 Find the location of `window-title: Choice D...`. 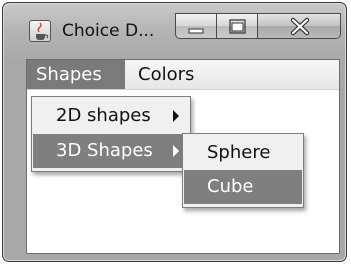

window-title: Choice D... is located at coordinates (108, 31).